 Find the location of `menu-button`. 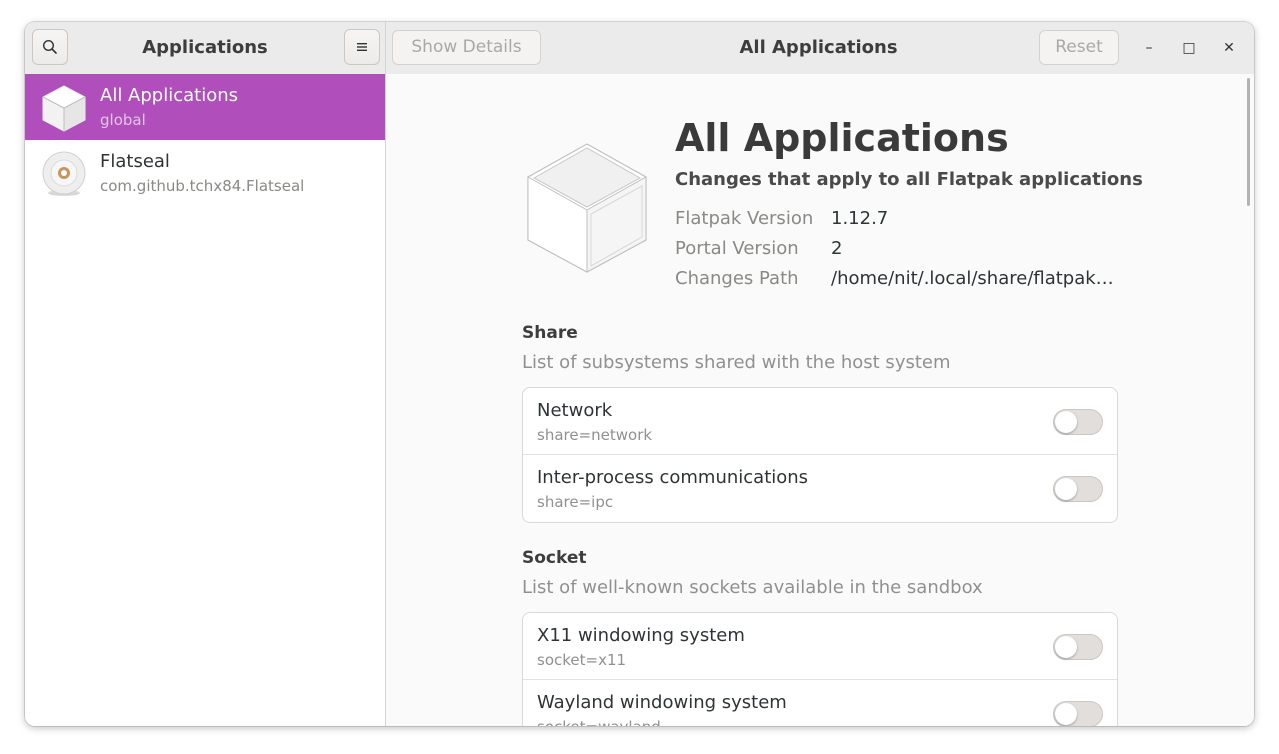

menu-button is located at coordinates (362, 47).